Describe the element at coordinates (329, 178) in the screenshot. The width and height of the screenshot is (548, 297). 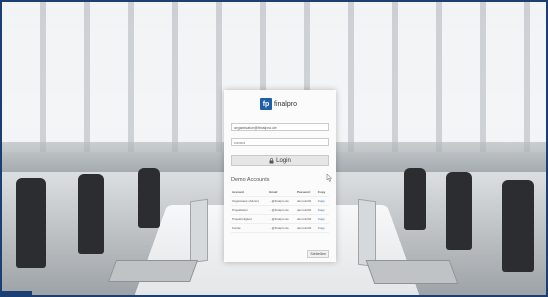
I see `cursor-hand-icon` at that location.